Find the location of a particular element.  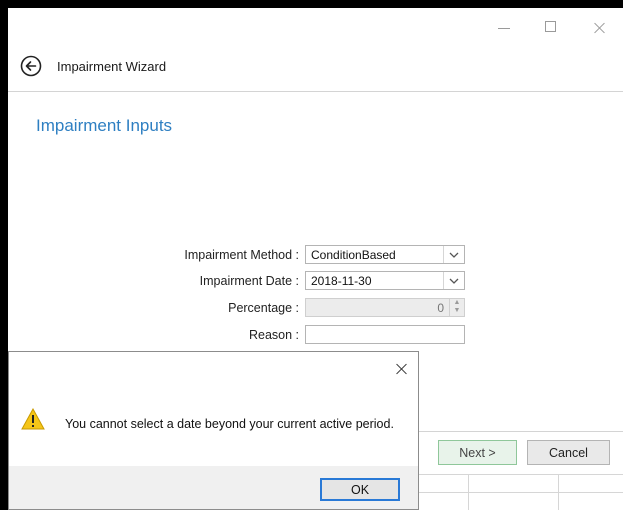

minimize-button is located at coordinates (504, 28).